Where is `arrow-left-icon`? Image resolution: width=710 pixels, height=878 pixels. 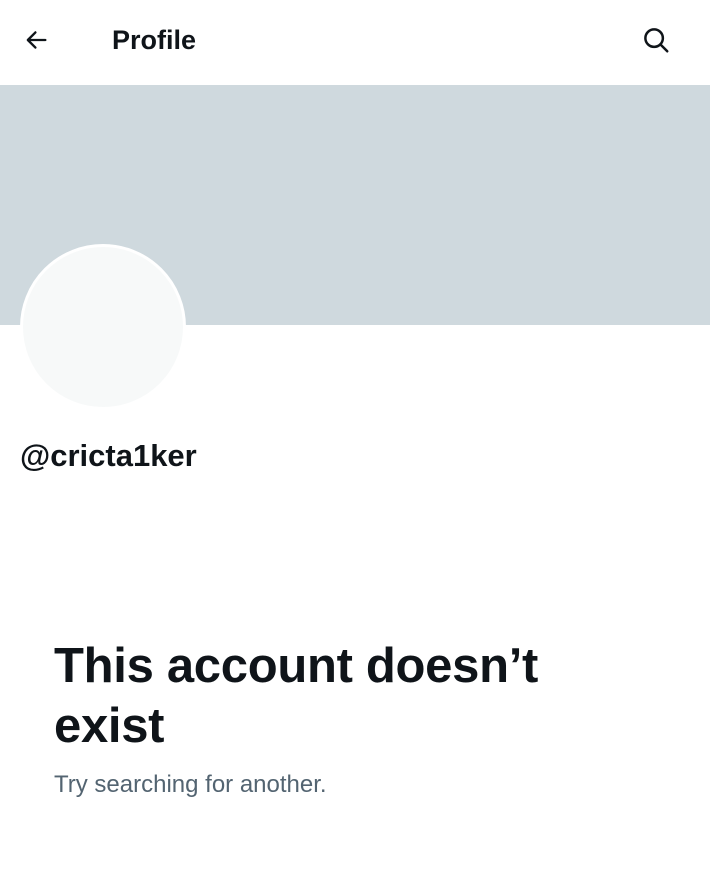
arrow-left-icon is located at coordinates (36, 40).